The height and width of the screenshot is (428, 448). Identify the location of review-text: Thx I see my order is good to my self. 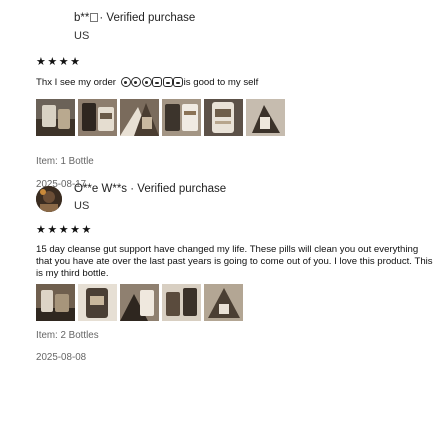
(236, 83).